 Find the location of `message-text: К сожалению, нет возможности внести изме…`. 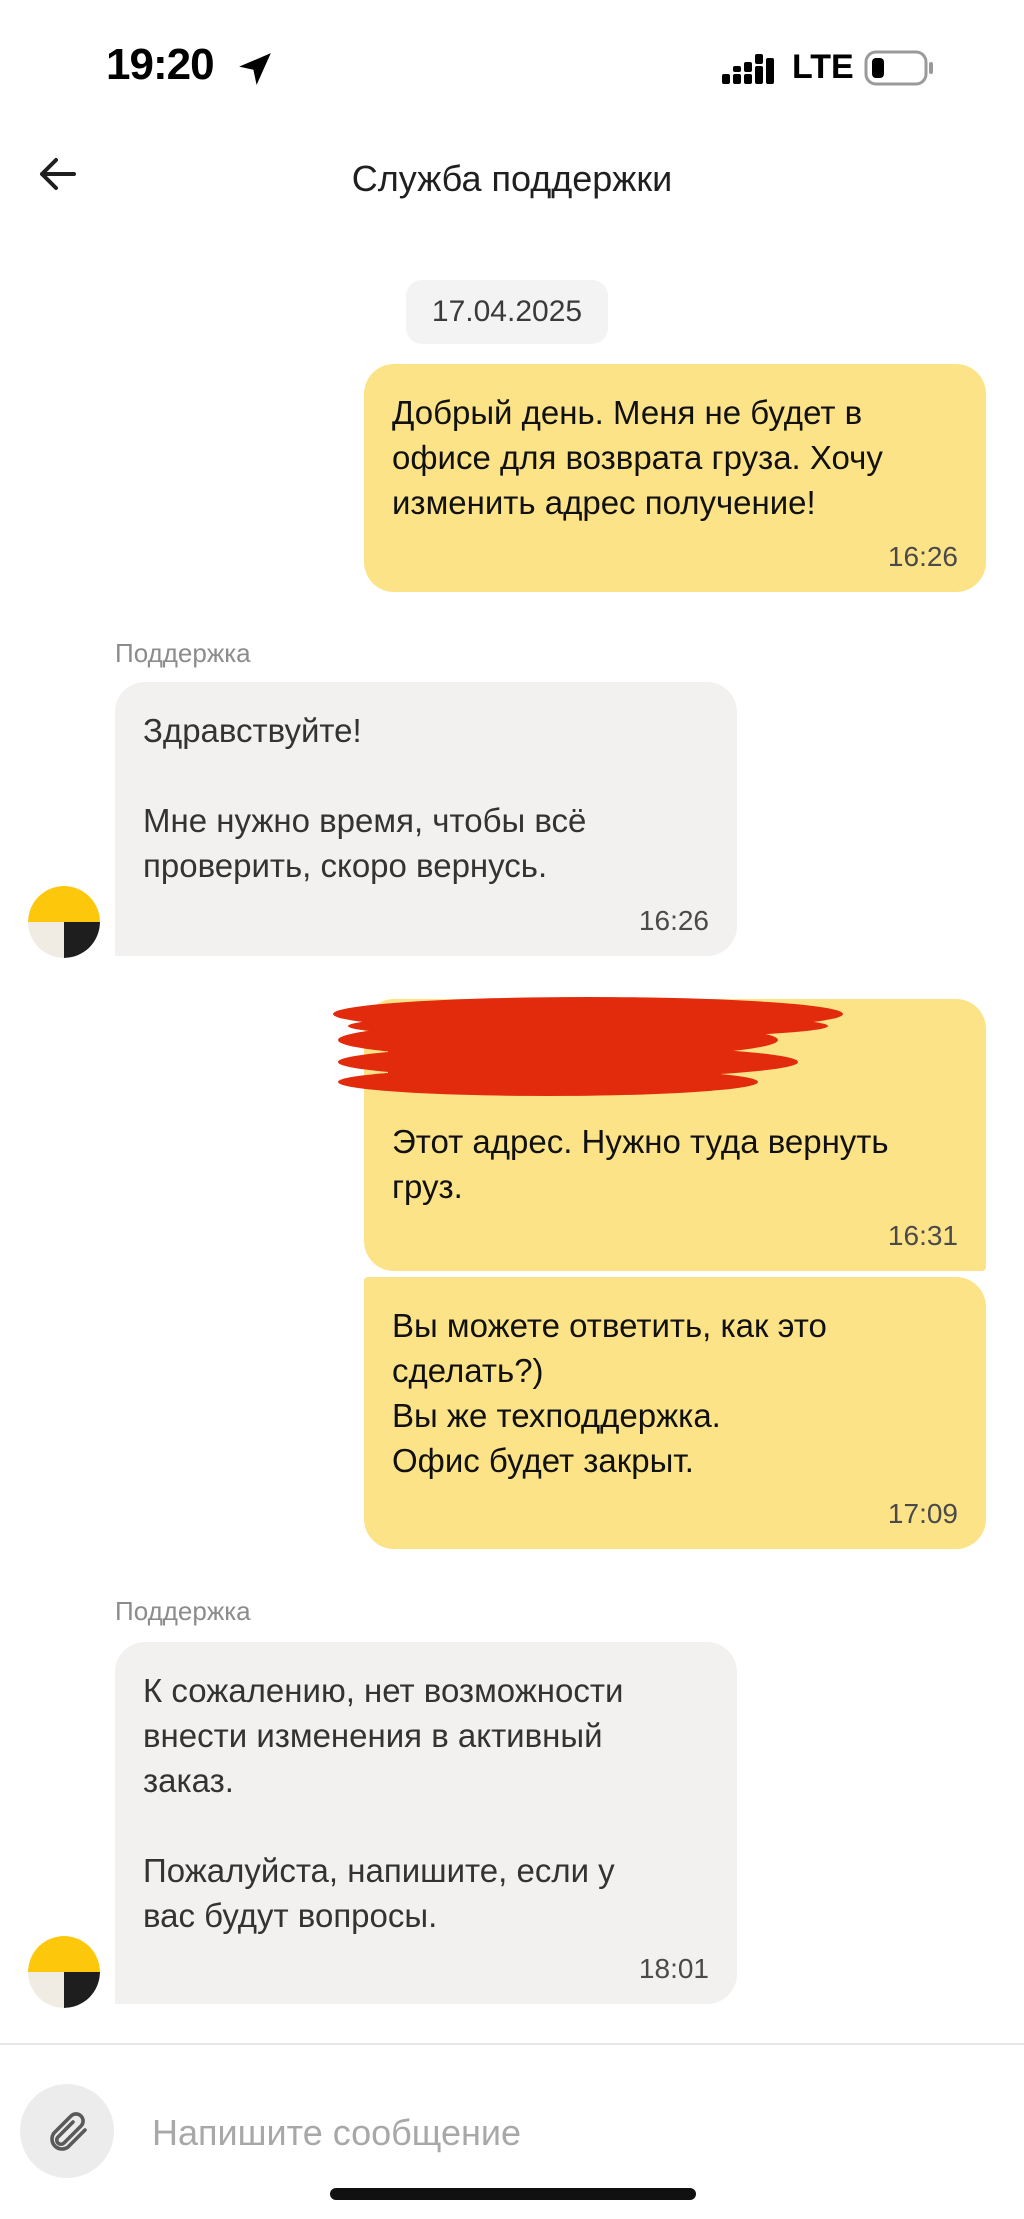

message-text: К сожалению, нет возможности внести изме… is located at coordinates (383, 1803).